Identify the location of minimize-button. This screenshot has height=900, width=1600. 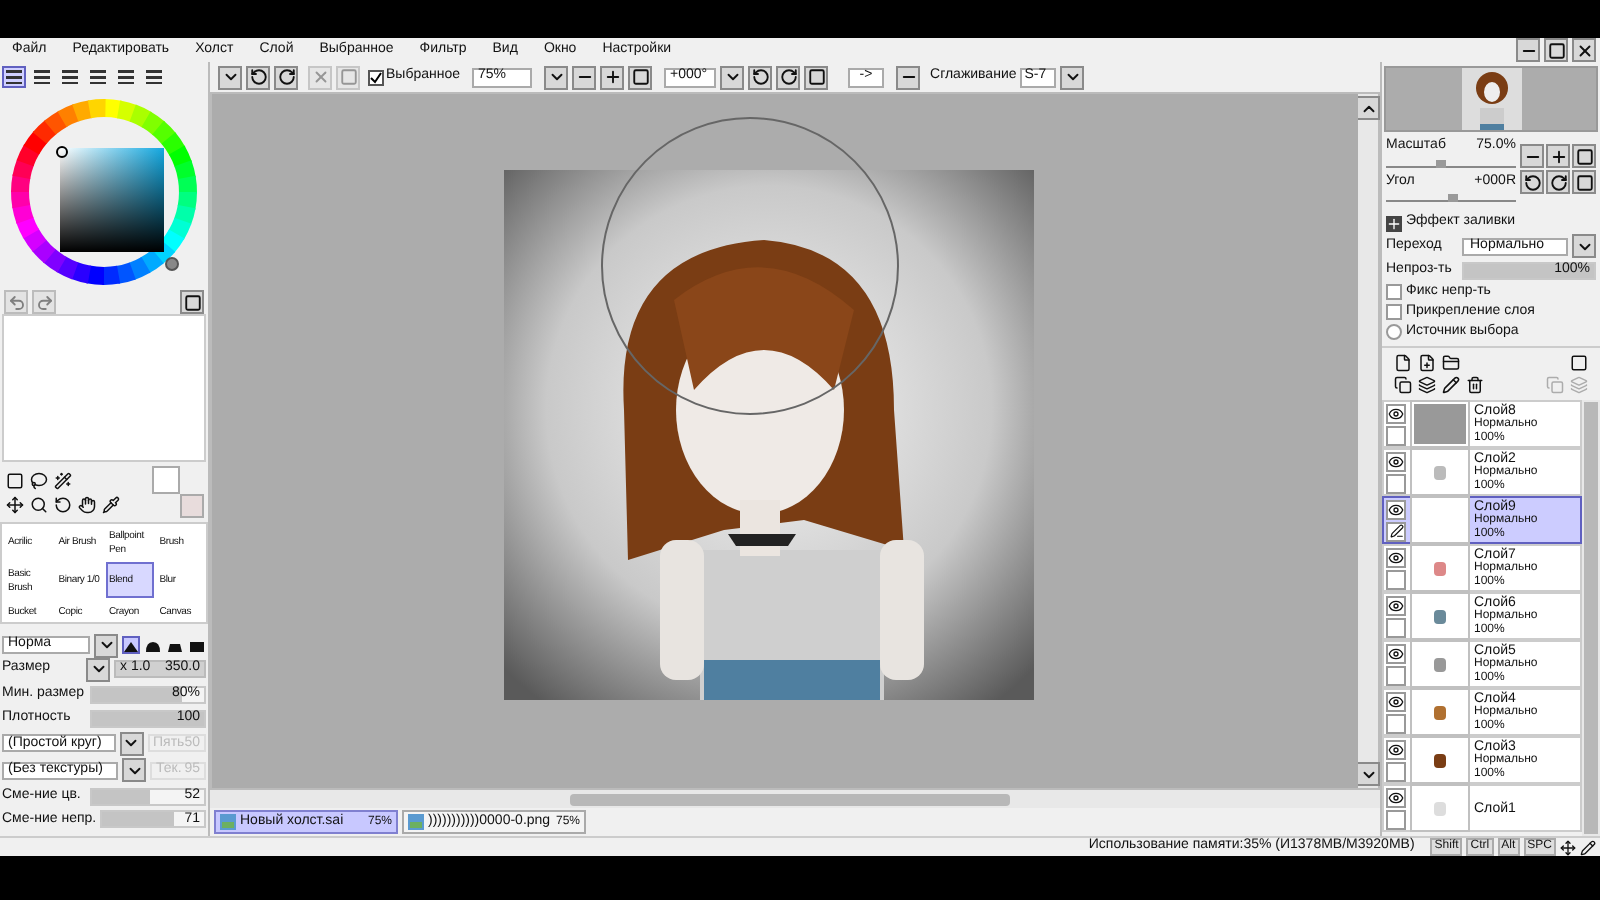
(1528, 50).